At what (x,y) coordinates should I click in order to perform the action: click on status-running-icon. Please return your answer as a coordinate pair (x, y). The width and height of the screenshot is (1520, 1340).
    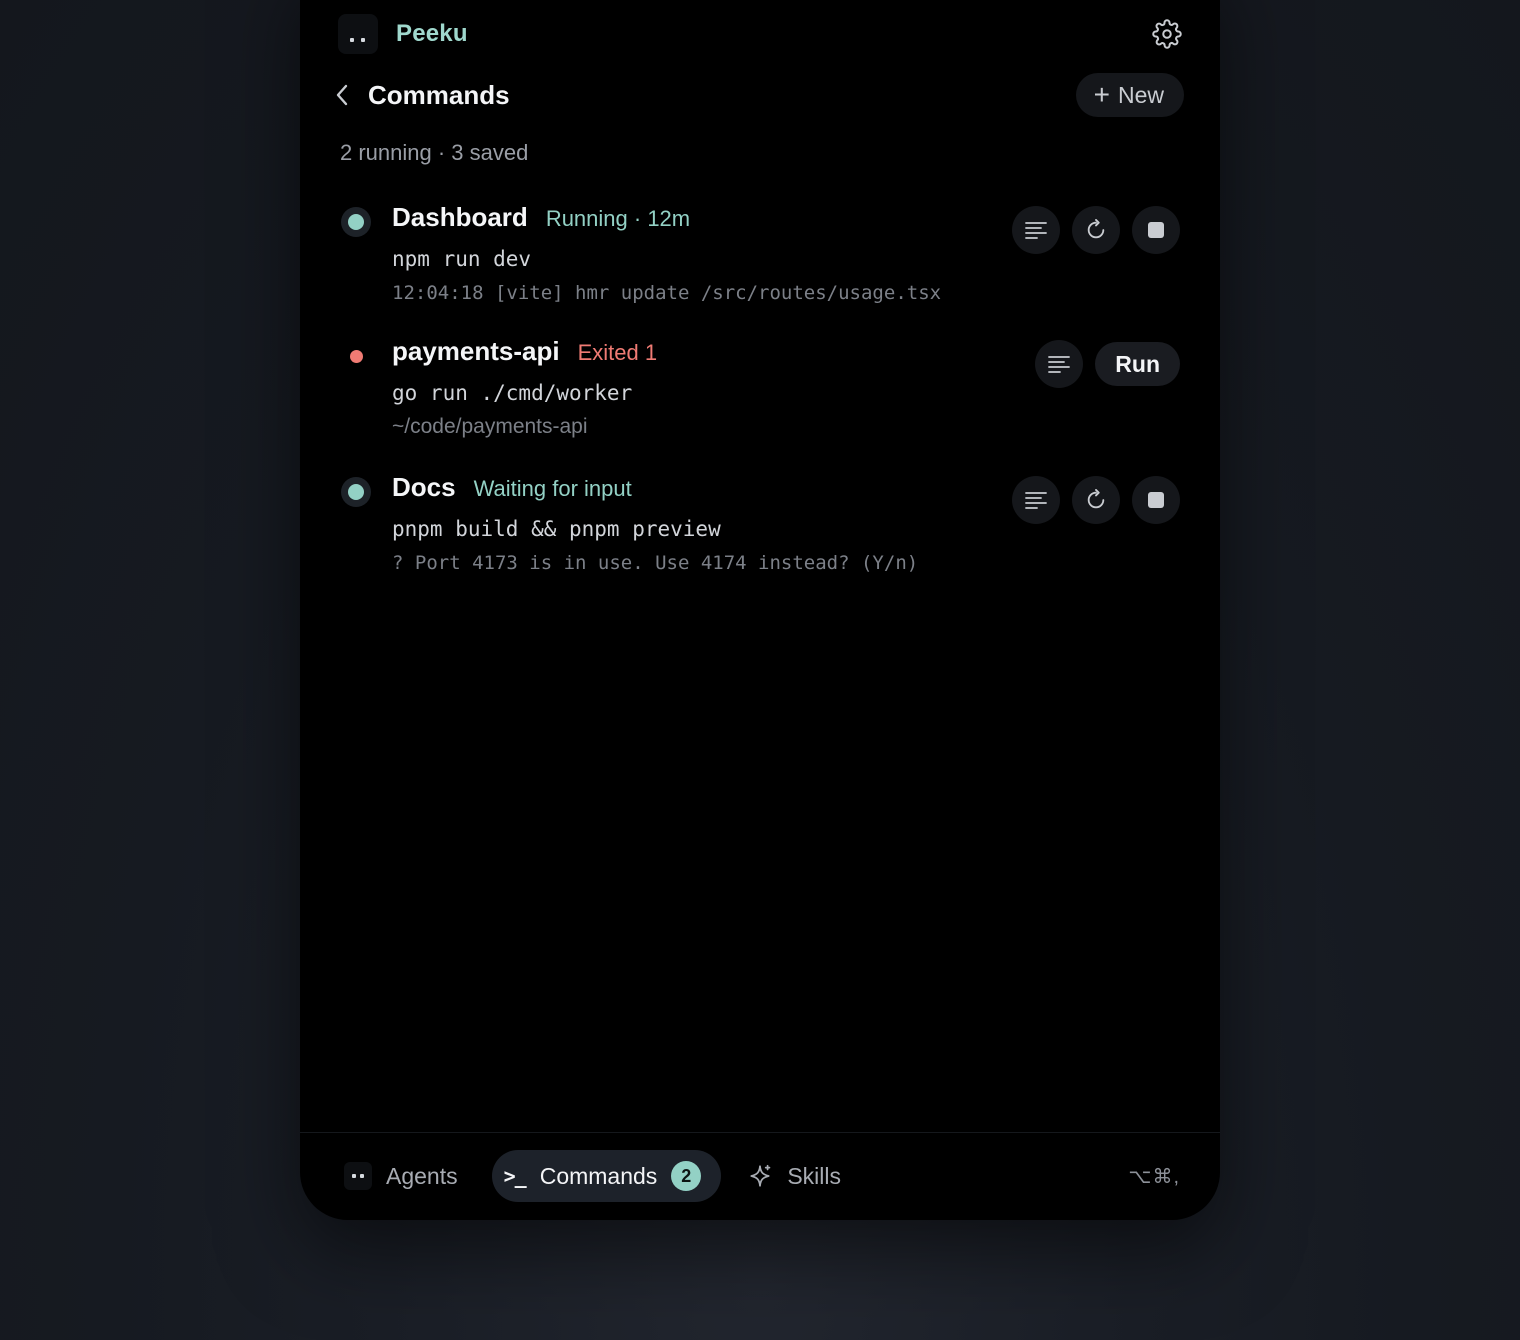
    Looking at the image, I should click on (356, 222).